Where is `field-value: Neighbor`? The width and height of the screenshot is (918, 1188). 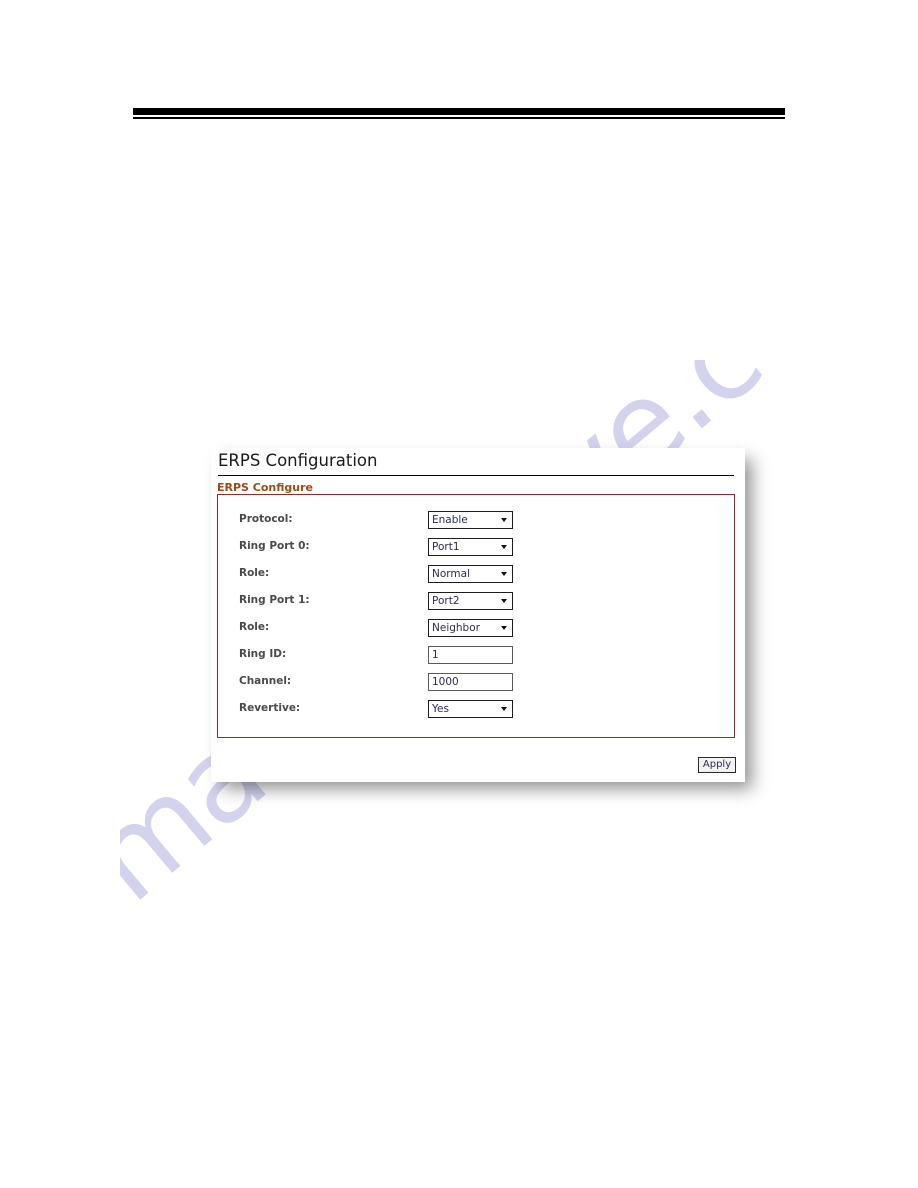
field-value: Neighbor is located at coordinates (456, 628).